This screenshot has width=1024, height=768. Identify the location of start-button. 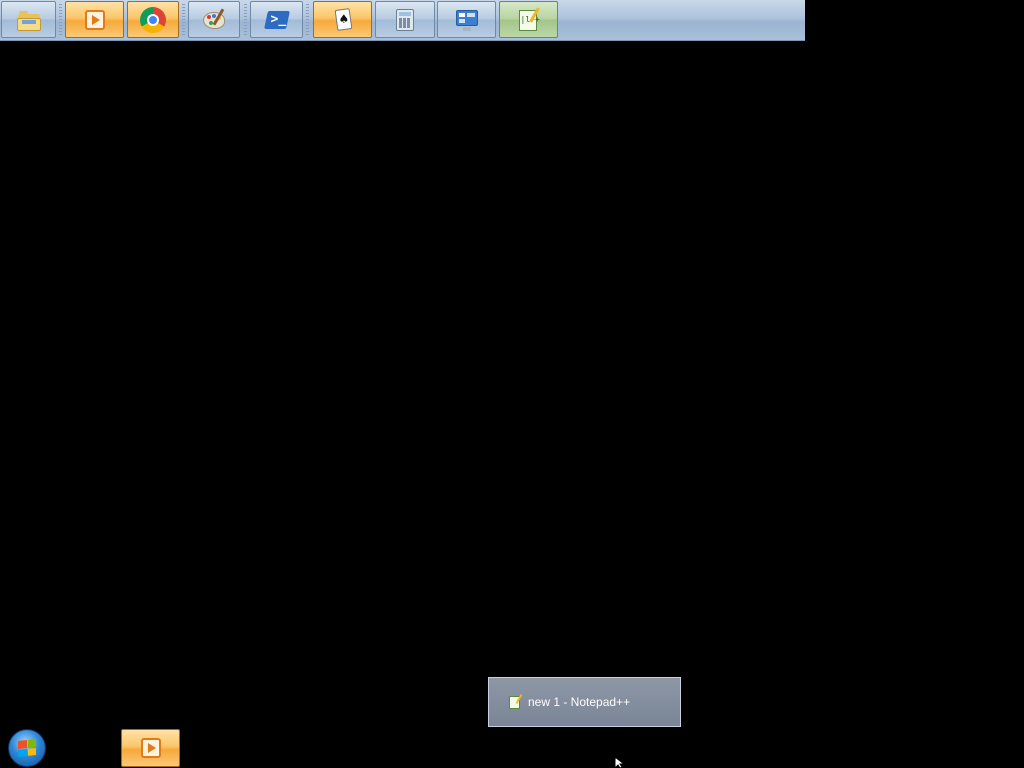
(27, 748).